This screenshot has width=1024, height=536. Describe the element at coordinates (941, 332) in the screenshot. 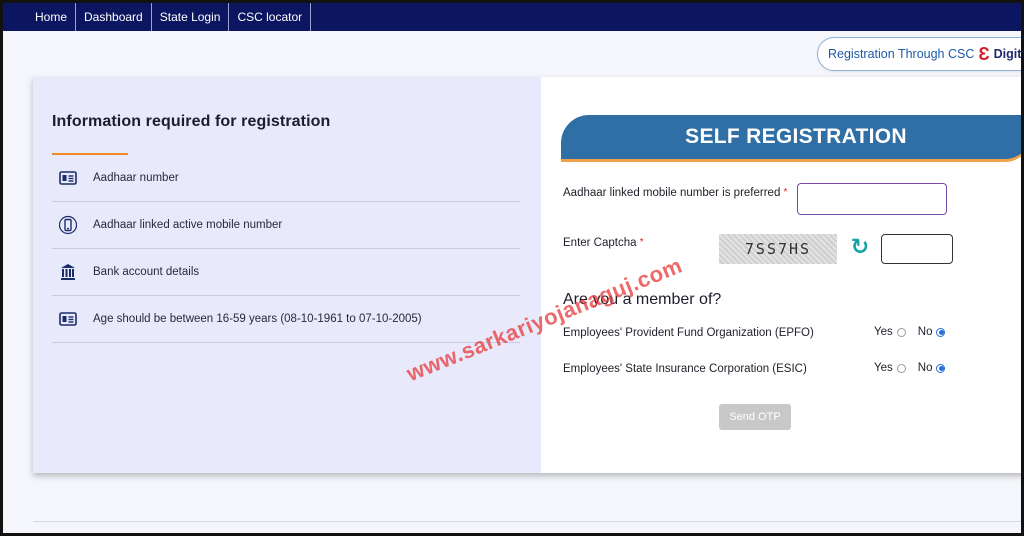

I see `epfo-no-radio` at that location.